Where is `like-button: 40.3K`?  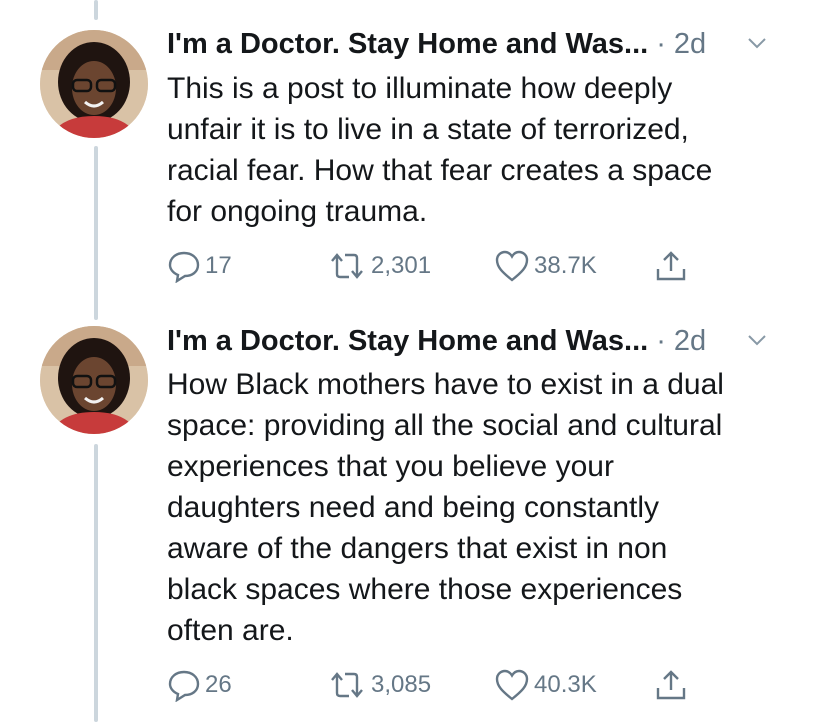
like-button: 40.3K is located at coordinates (545, 685).